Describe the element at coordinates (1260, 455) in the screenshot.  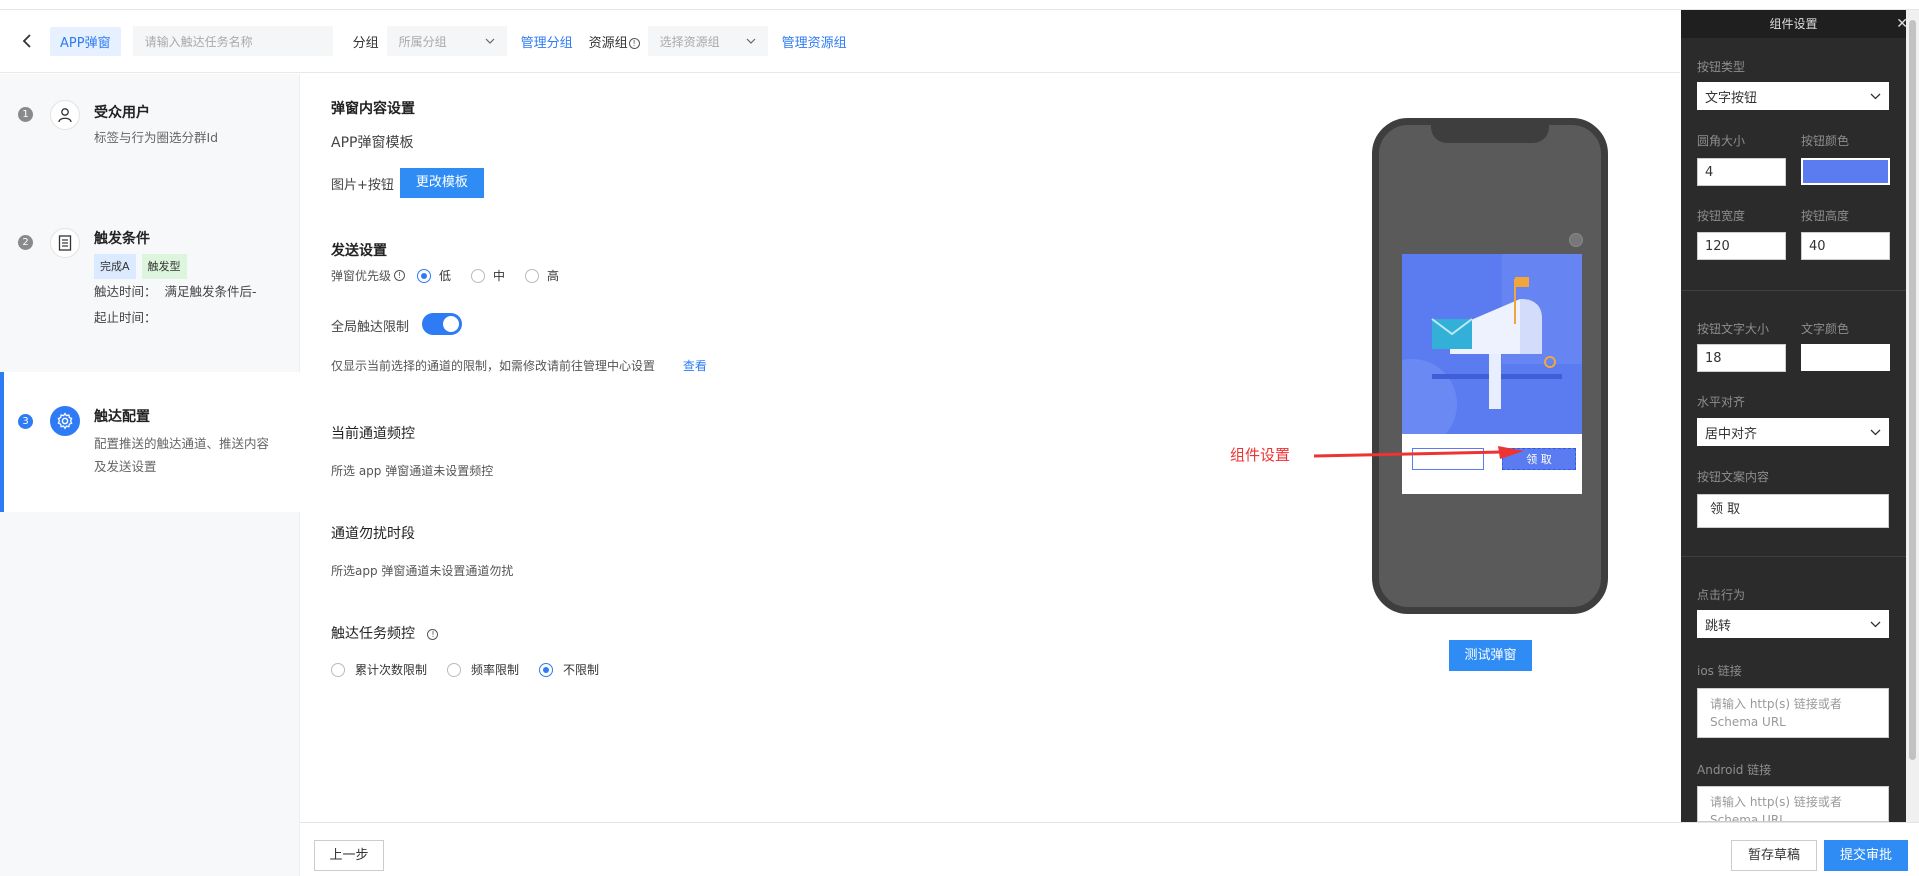
I see `annotation-label: 组件设置` at that location.